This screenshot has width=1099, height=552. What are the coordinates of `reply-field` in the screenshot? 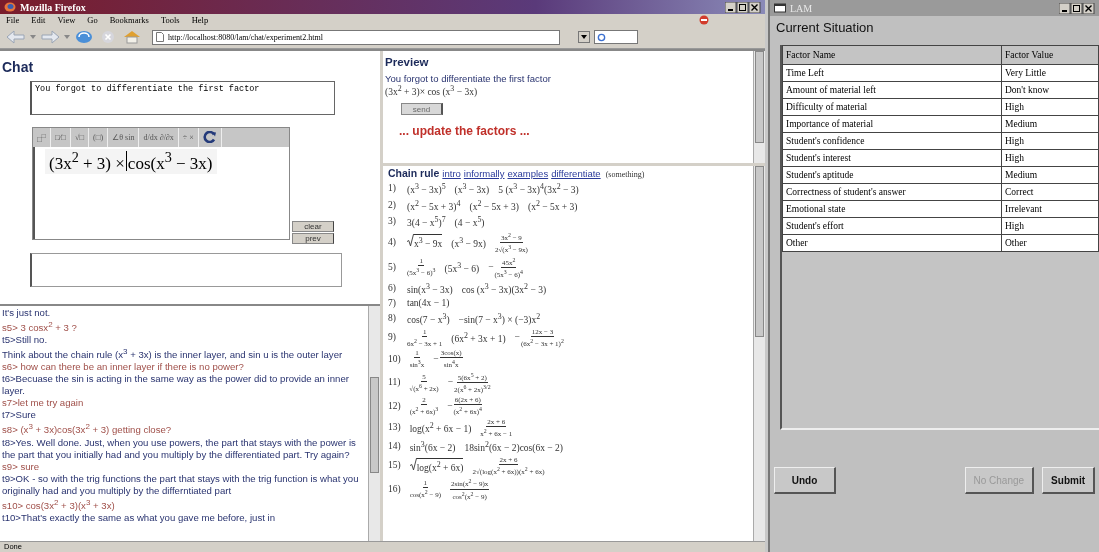 It's located at (186, 270).